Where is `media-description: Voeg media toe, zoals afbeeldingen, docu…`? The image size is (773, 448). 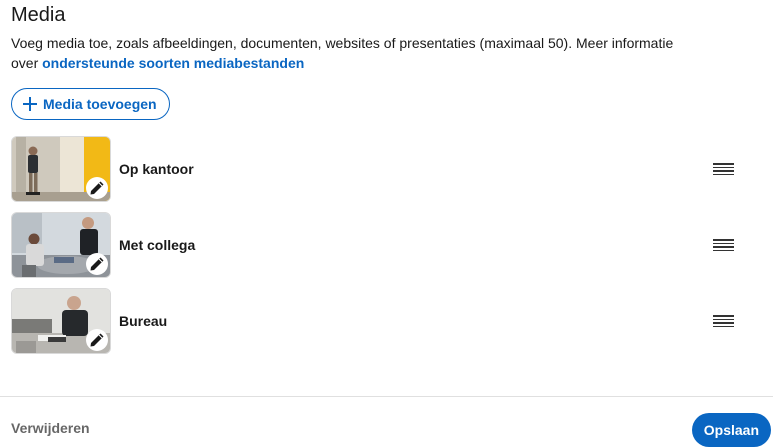
media-description: Voeg media toe, zoals afbeeldingen, docu… is located at coordinates (356, 53).